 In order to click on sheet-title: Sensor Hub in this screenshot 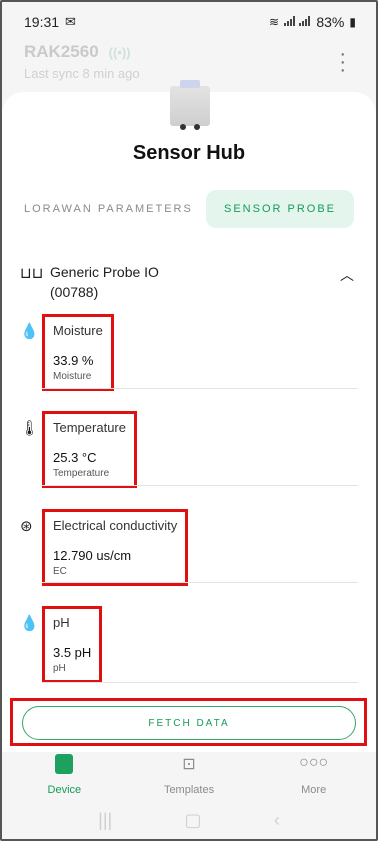, I will do `click(189, 153)`.